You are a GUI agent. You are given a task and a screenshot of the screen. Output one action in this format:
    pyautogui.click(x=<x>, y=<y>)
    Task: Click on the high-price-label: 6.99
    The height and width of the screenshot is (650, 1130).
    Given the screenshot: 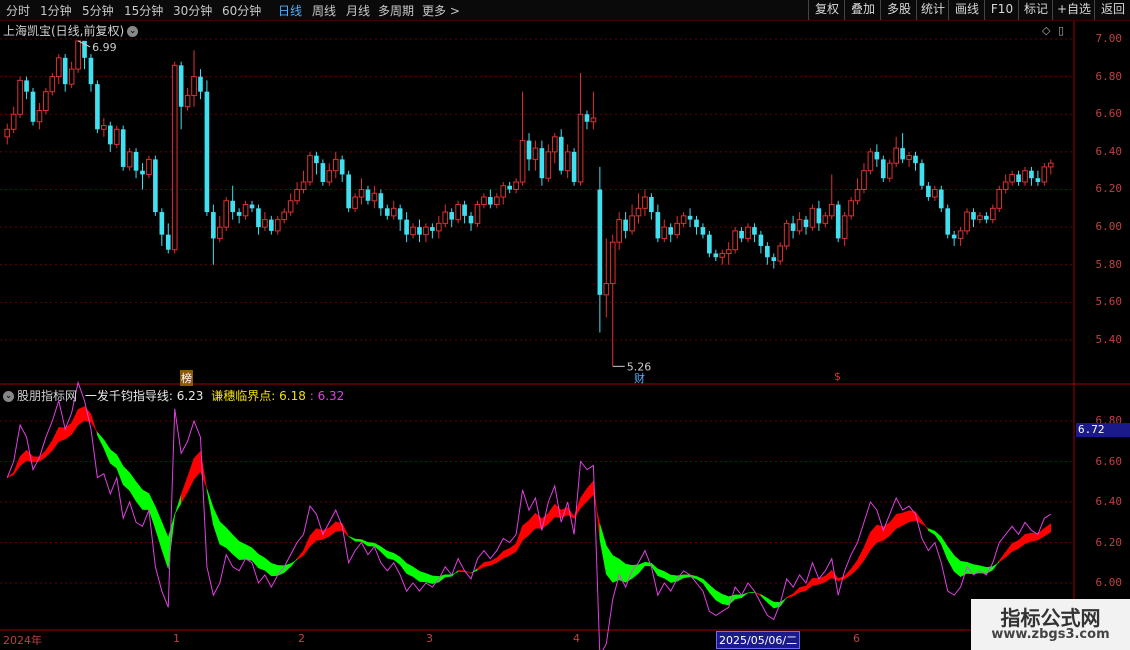 What is the action you would take?
    pyautogui.click(x=104, y=47)
    